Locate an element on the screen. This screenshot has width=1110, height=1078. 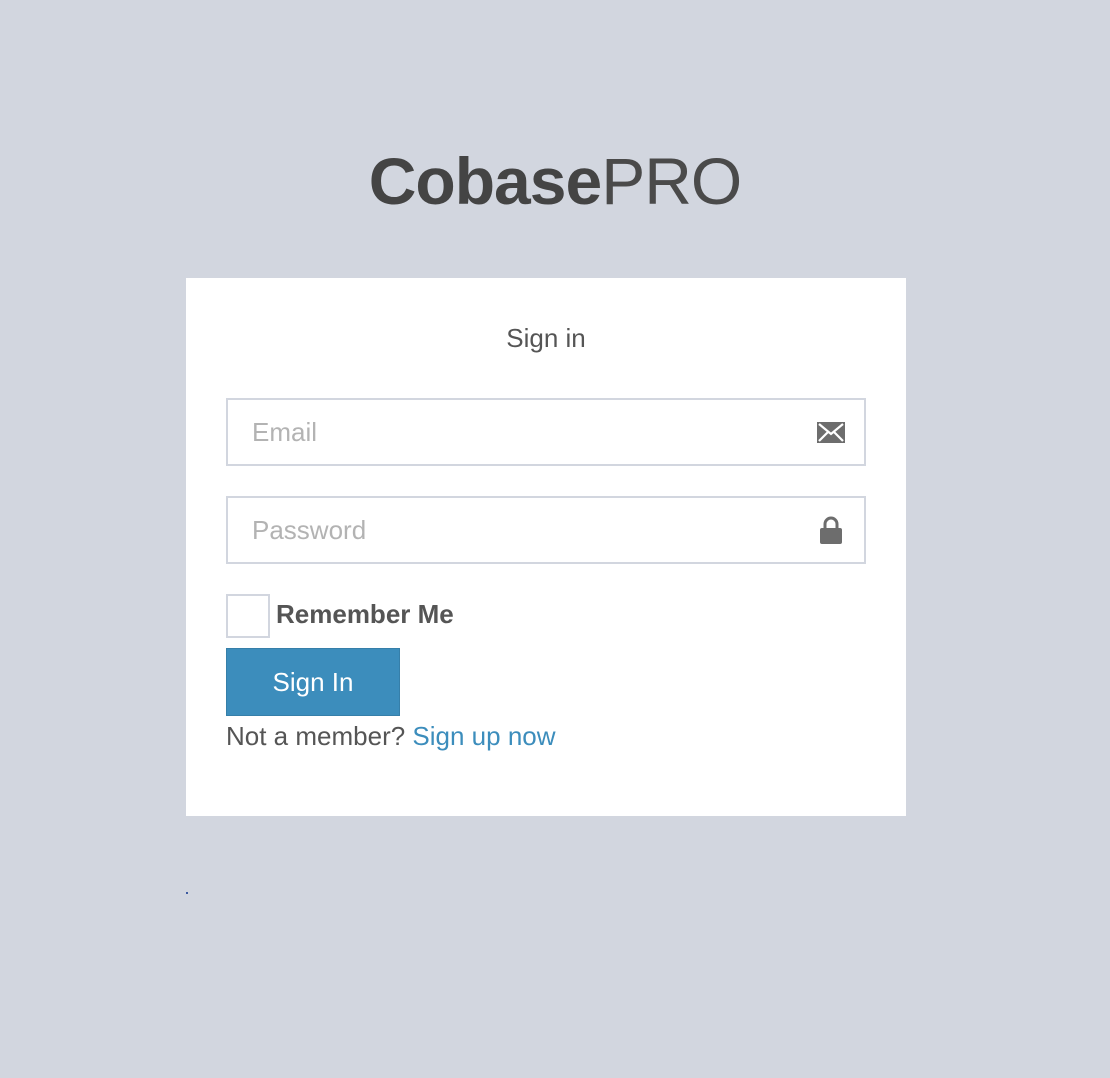
email-field is located at coordinates (546, 432).